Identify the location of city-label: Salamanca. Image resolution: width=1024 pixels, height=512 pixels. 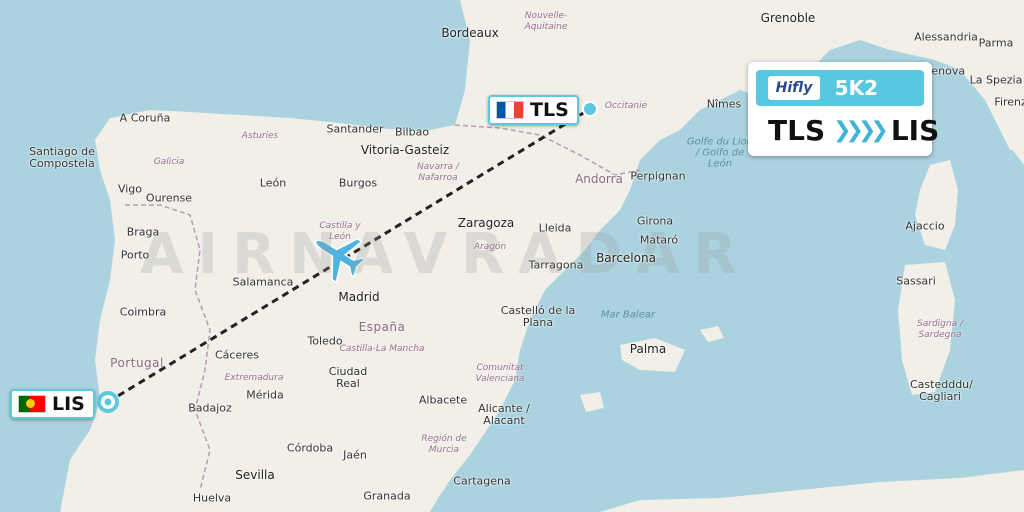
(263, 282).